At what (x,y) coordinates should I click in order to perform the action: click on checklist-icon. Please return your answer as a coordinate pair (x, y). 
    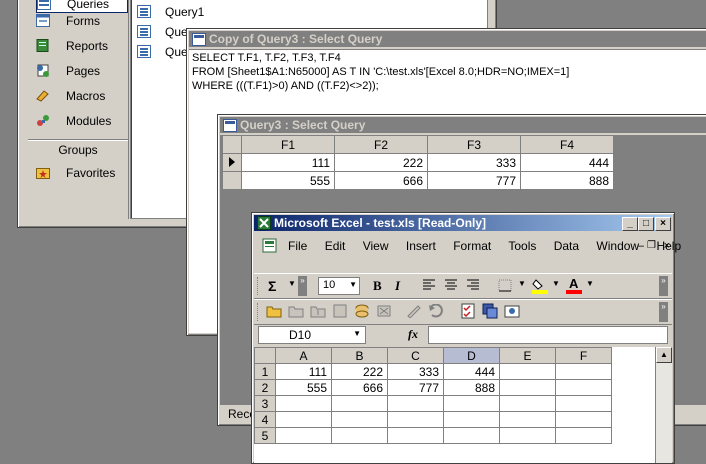
    Looking at the image, I should click on (468, 311).